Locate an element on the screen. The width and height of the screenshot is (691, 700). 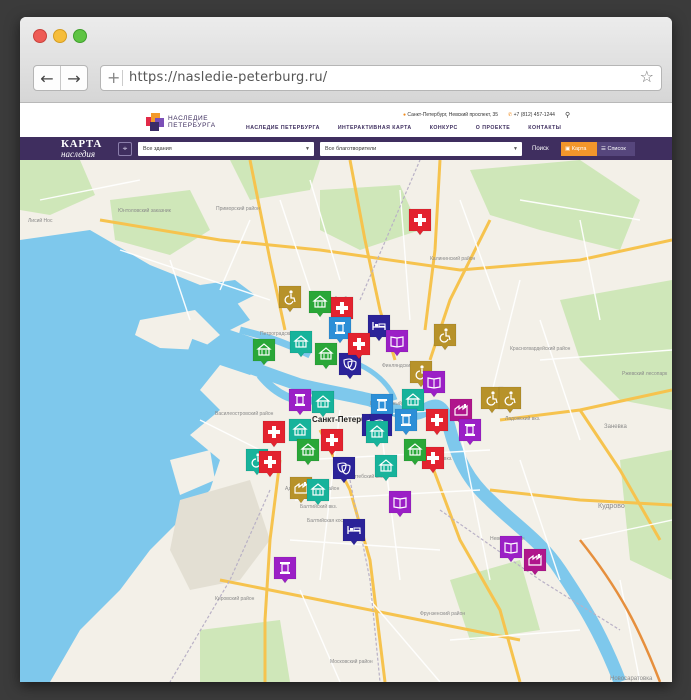
address-block: ● Санкт-Петербург, Невский проспект, 35 is located at coordinates (450, 115).